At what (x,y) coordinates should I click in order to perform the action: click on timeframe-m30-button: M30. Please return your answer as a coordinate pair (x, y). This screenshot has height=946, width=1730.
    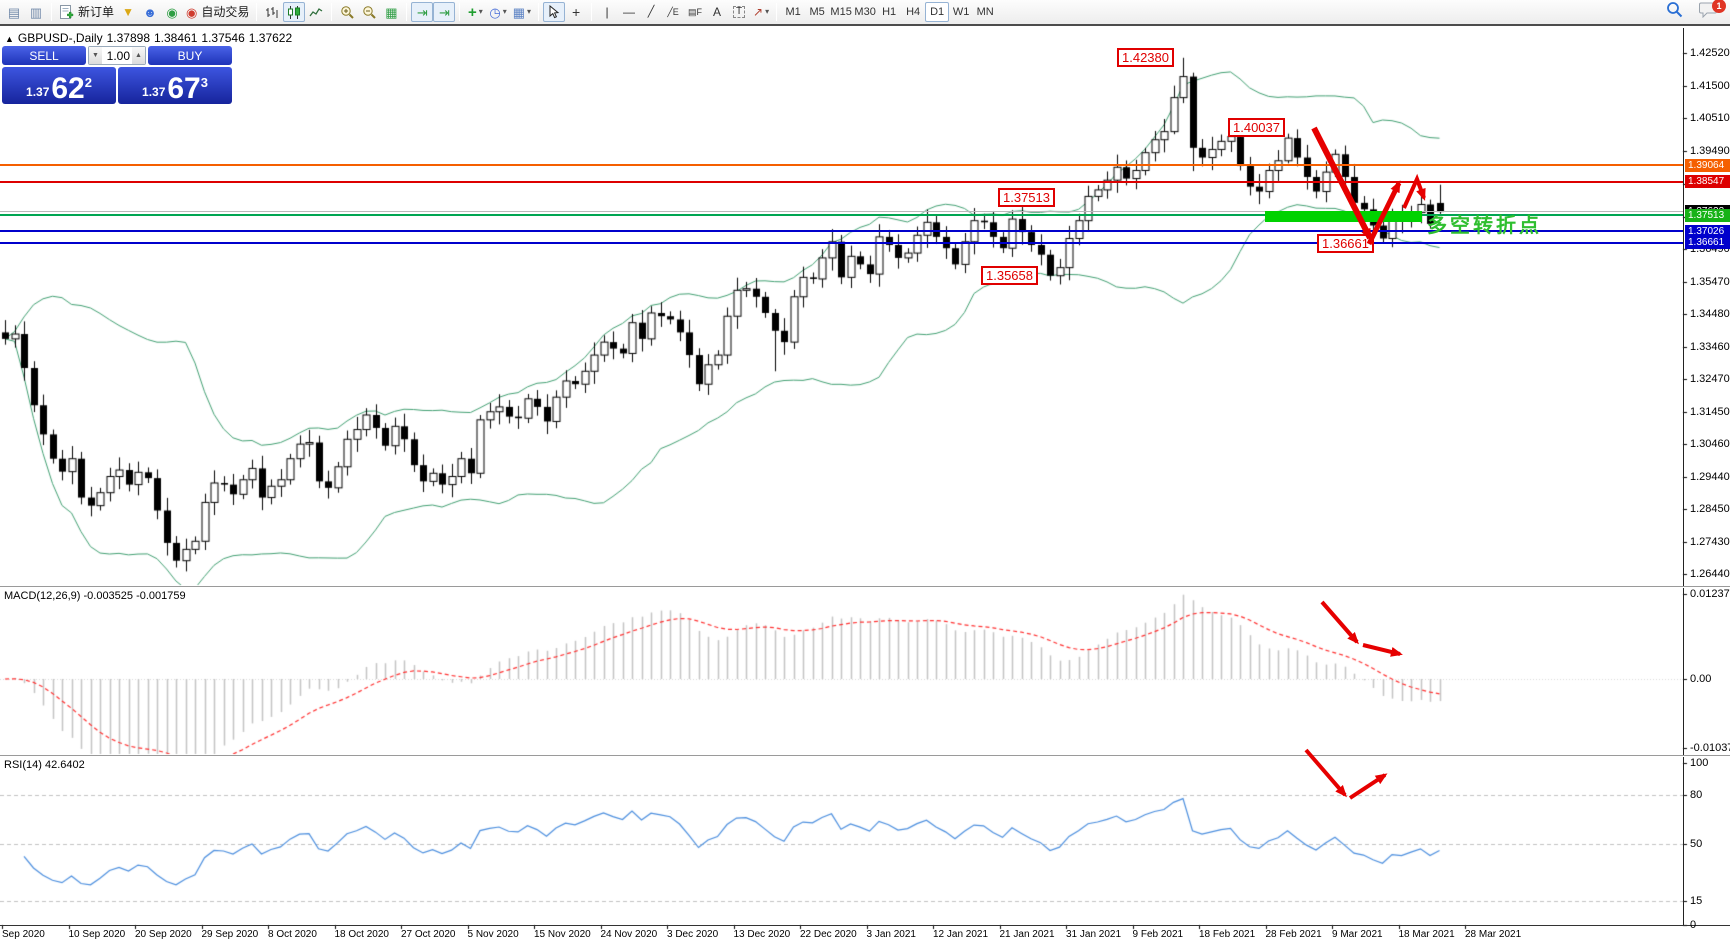
    Looking at the image, I should click on (865, 12).